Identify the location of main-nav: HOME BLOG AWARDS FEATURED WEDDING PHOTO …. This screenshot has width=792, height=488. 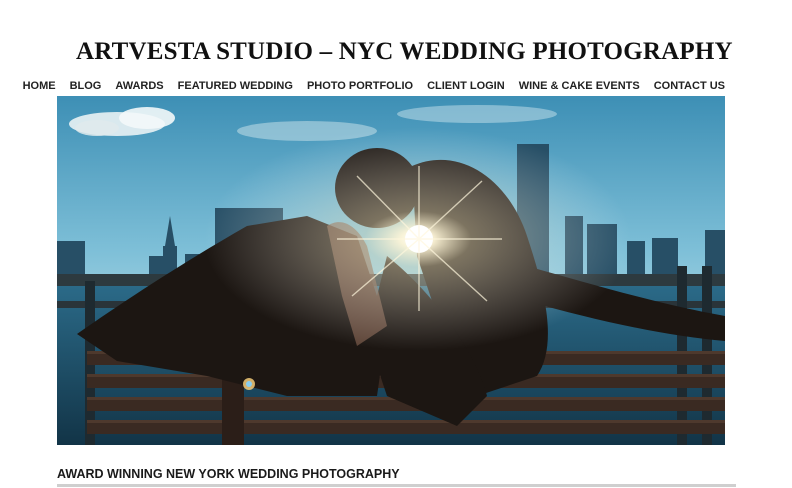
(367, 86).